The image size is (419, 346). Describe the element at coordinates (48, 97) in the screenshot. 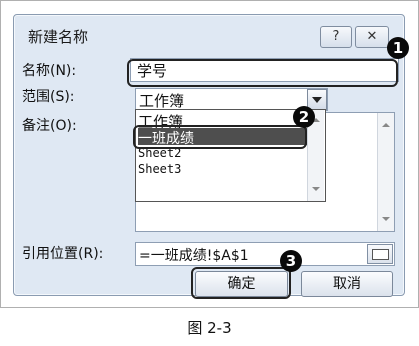

I see `scope-label: 范围(S):` at that location.